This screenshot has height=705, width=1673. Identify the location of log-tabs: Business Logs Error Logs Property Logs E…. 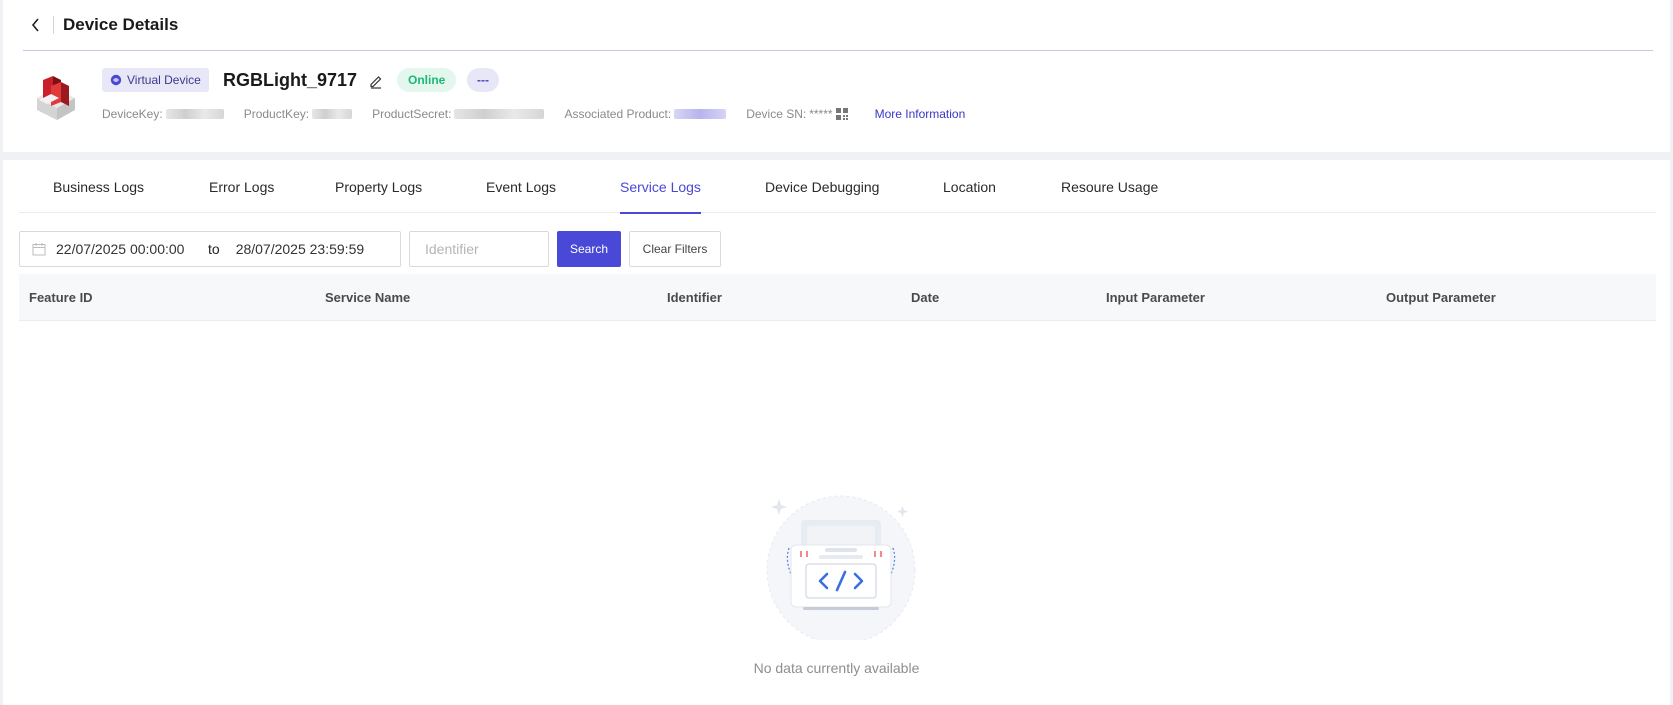
(837, 187).